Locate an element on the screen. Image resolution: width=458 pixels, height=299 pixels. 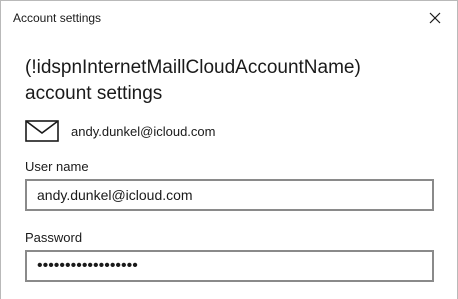
title-bar: Account settings is located at coordinates (229, 18).